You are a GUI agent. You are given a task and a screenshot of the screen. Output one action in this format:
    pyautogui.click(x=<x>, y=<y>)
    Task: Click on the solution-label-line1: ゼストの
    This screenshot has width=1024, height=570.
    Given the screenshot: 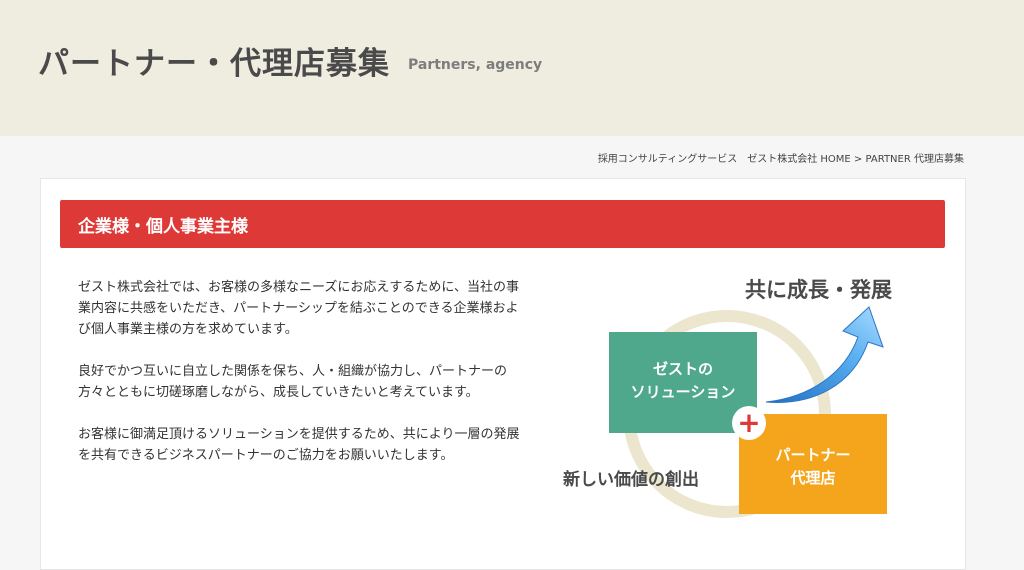 What is the action you would take?
    pyautogui.click(x=683, y=369)
    